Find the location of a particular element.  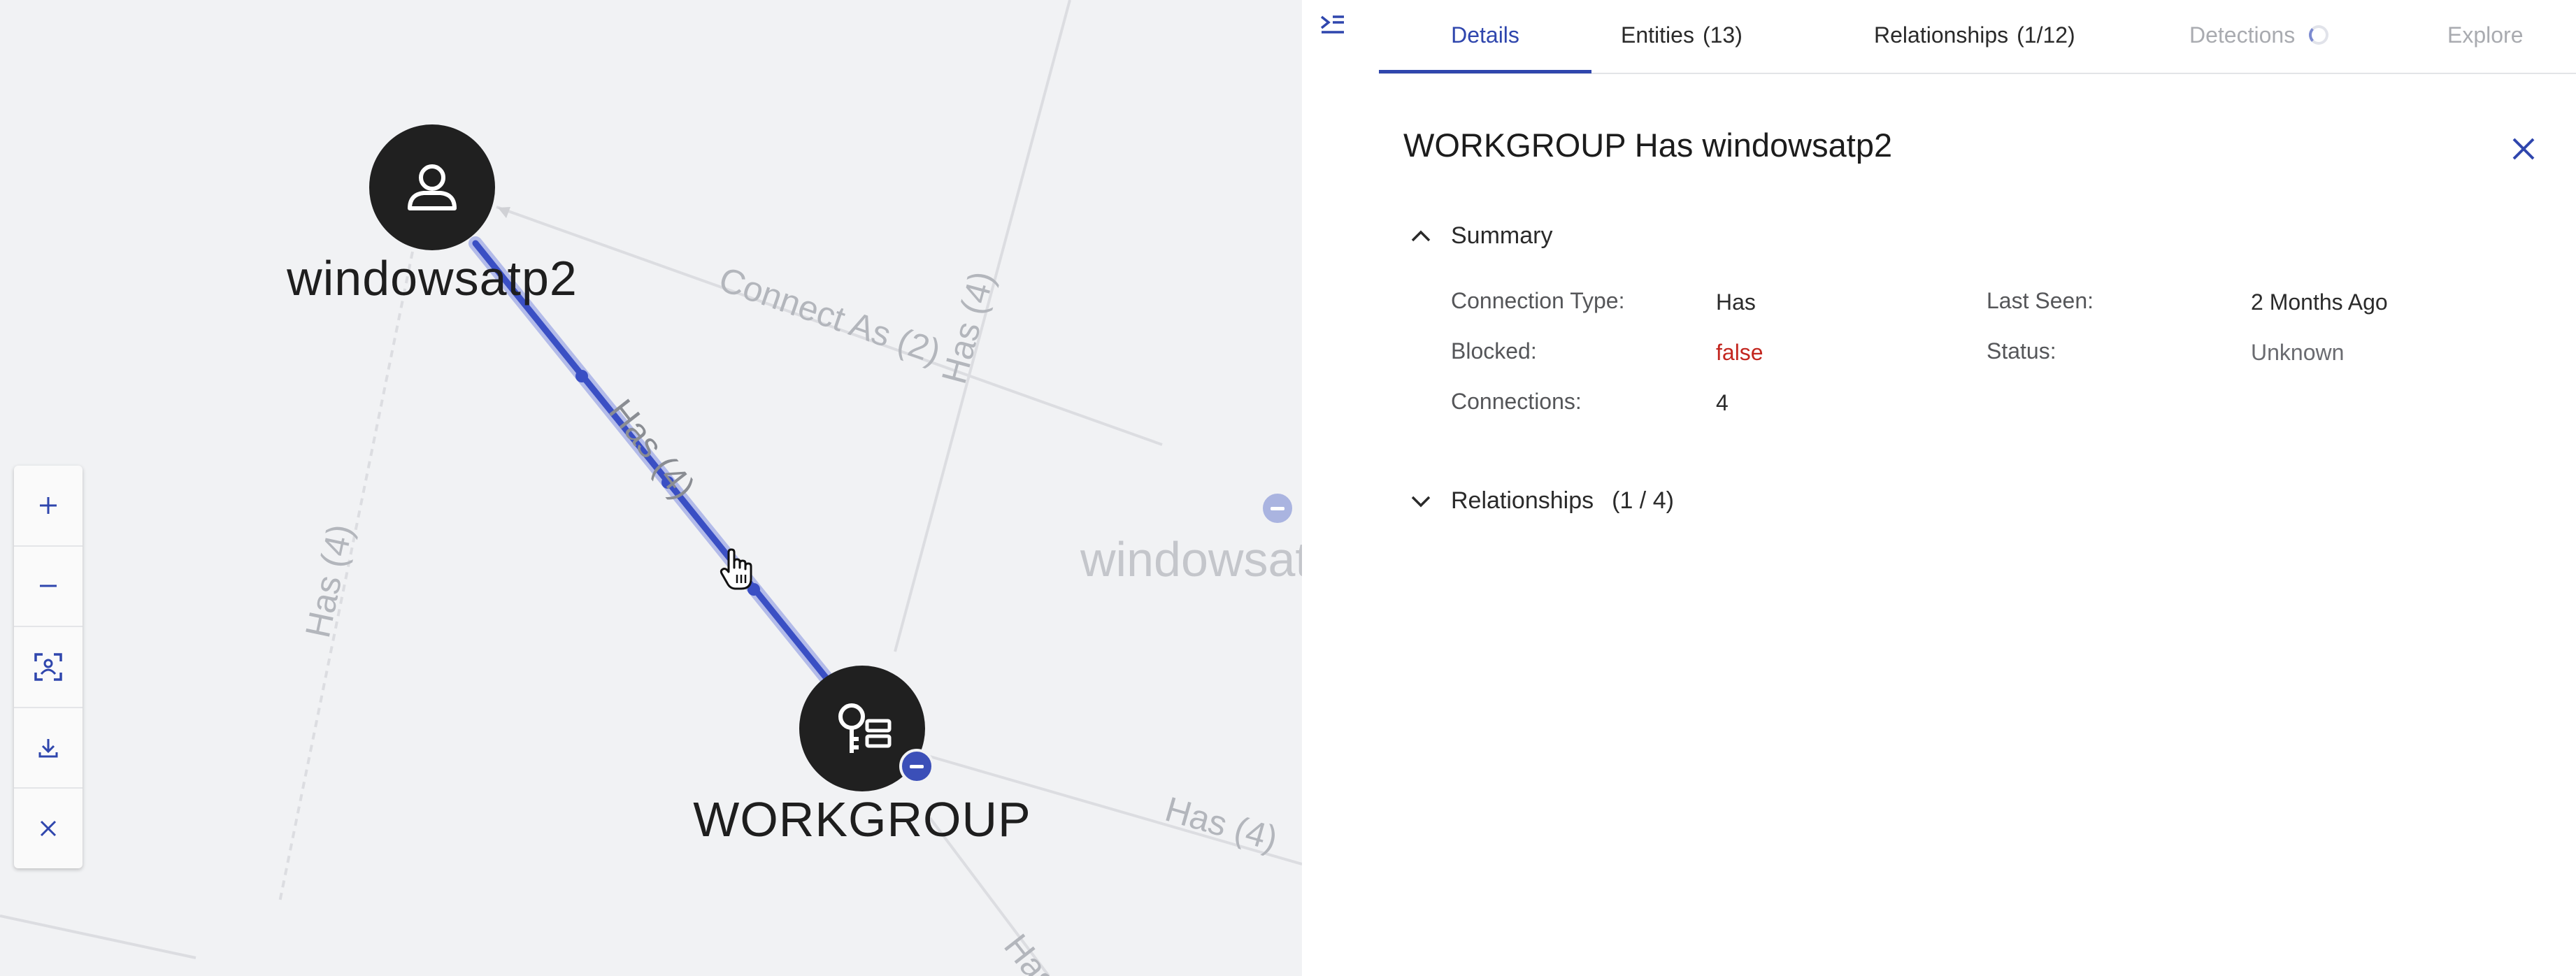

status-label: Status: is located at coordinates (2021, 351).